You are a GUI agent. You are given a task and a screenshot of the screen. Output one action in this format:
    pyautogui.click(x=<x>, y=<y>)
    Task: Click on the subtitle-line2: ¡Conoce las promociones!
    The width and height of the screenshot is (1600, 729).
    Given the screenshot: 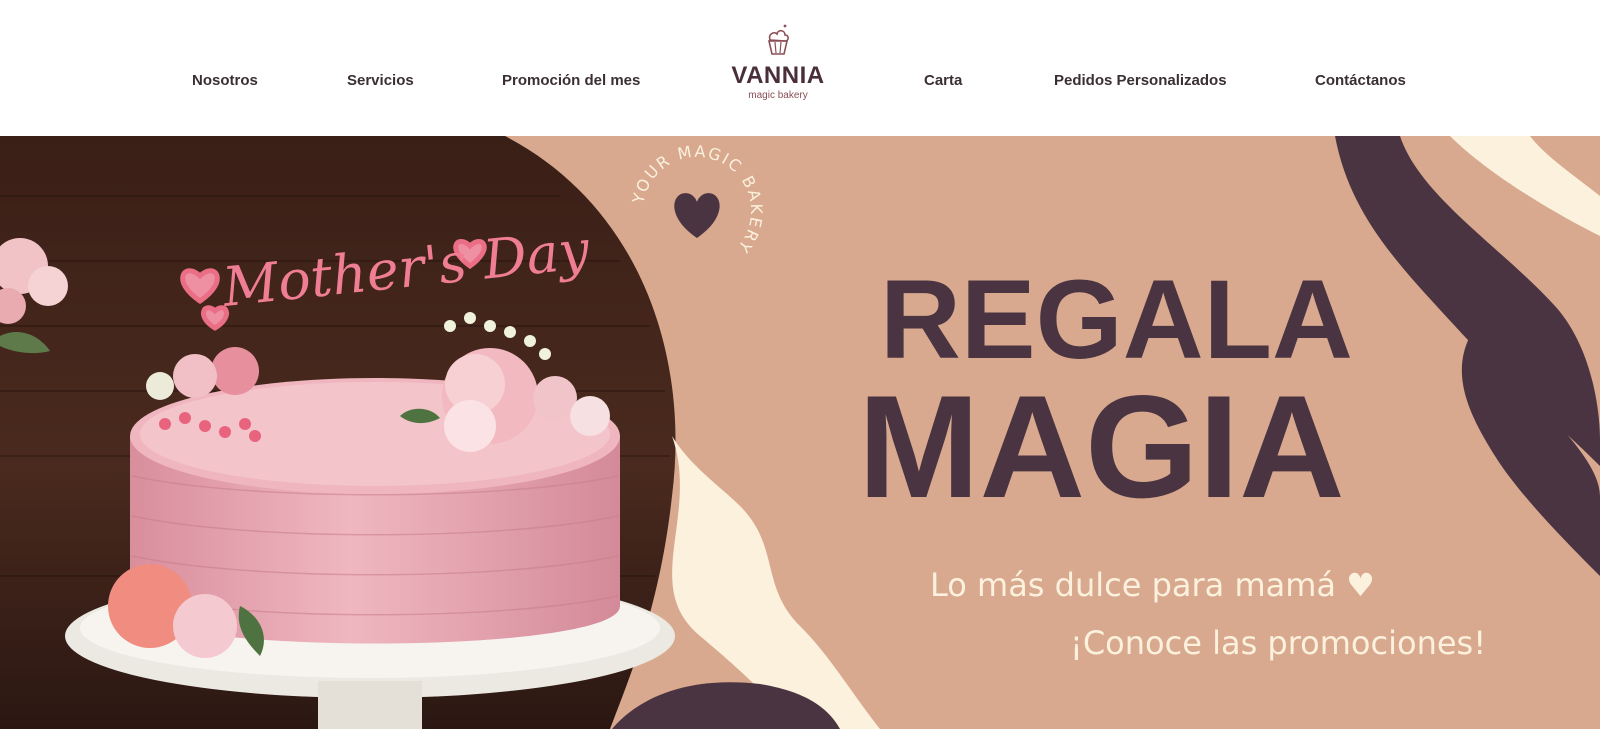 What is the action you would take?
    pyautogui.click(x=1278, y=643)
    